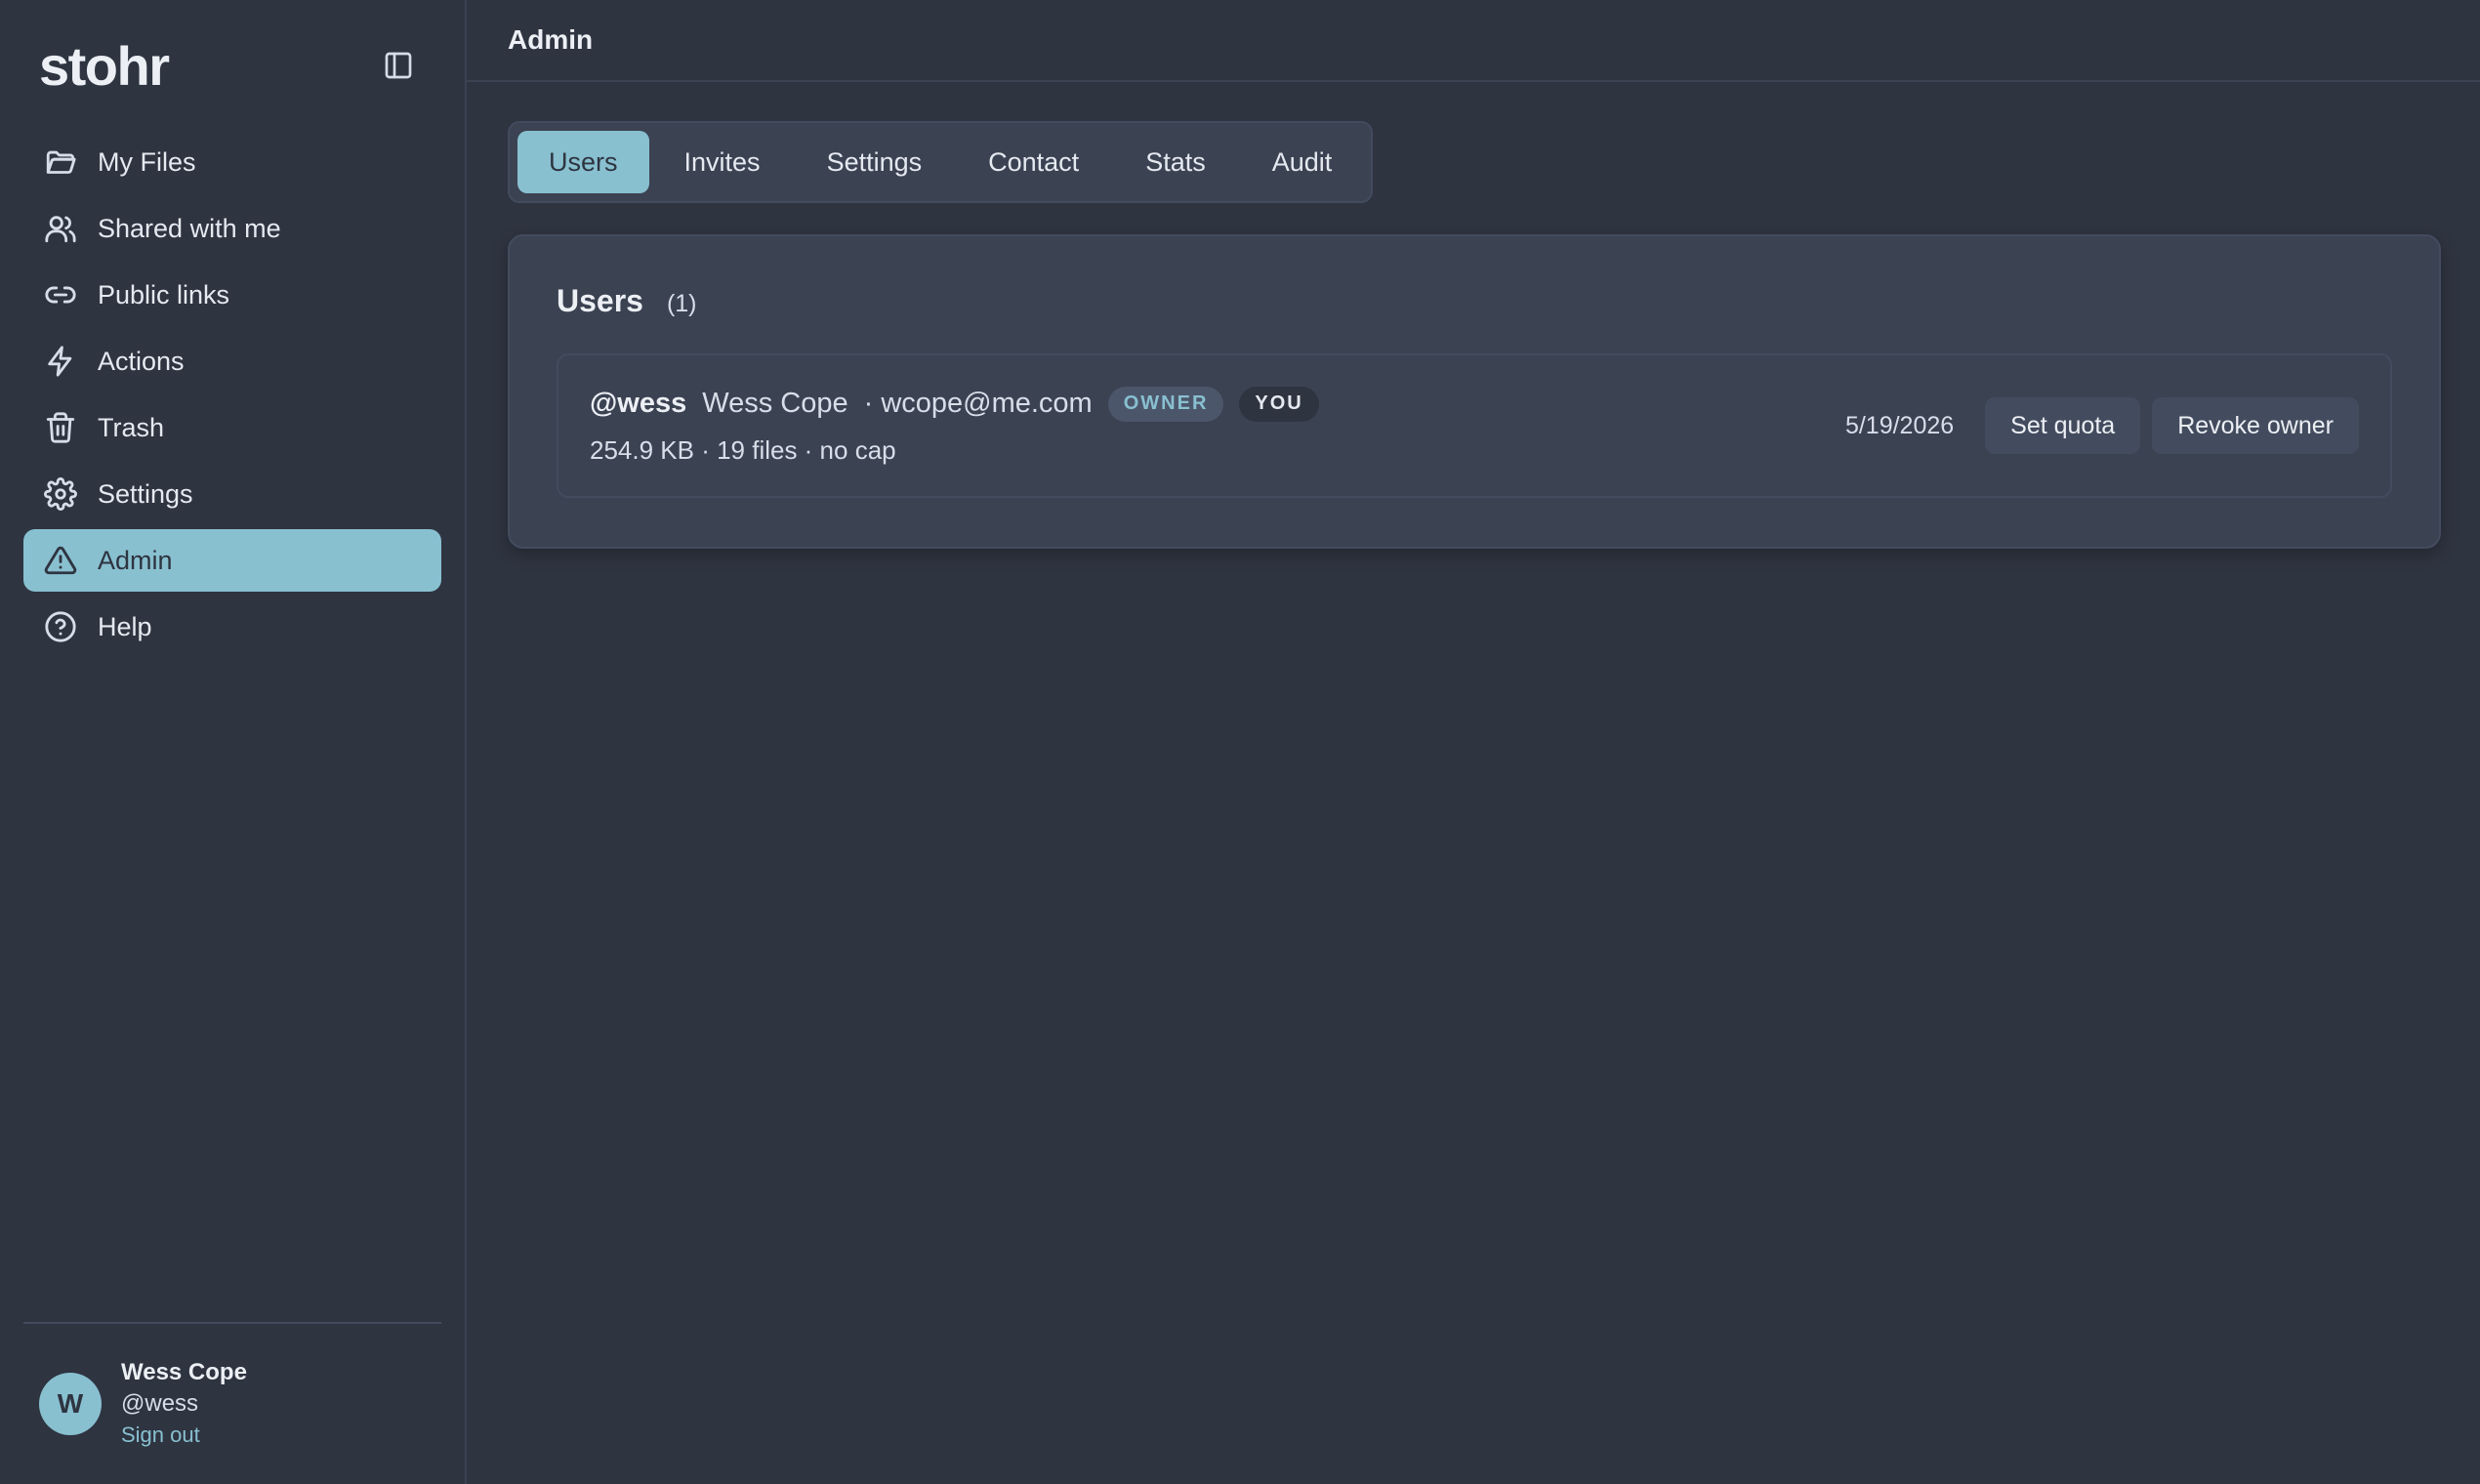 The height and width of the screenshot is (1484, 2480). I want to click on user-name: Wess Cope, so click(184, 1372).